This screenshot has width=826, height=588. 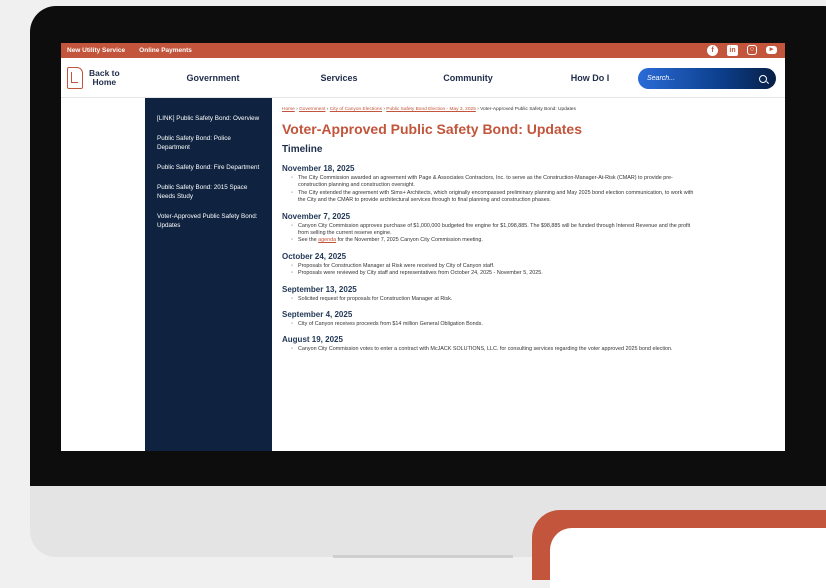 I want to click on search-icon, so click(x=763, y=78).